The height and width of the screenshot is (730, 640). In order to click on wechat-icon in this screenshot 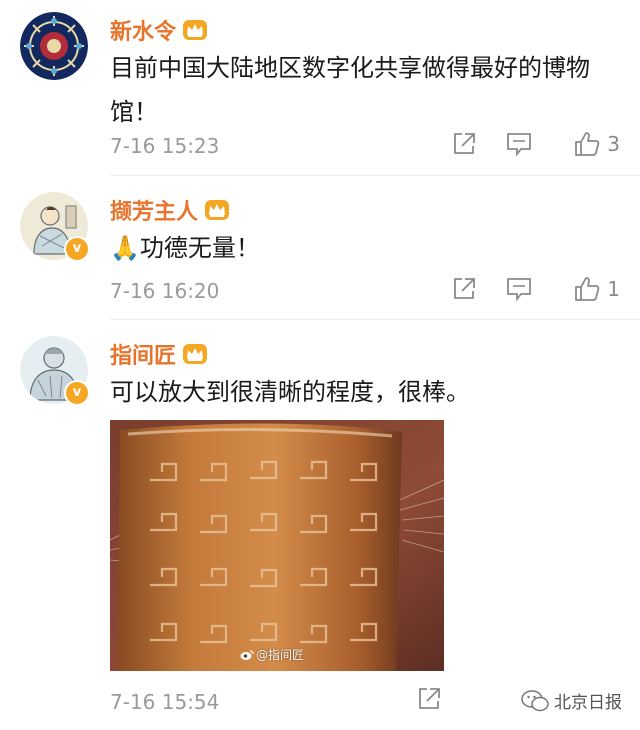, I will do `click(535, 700)`.